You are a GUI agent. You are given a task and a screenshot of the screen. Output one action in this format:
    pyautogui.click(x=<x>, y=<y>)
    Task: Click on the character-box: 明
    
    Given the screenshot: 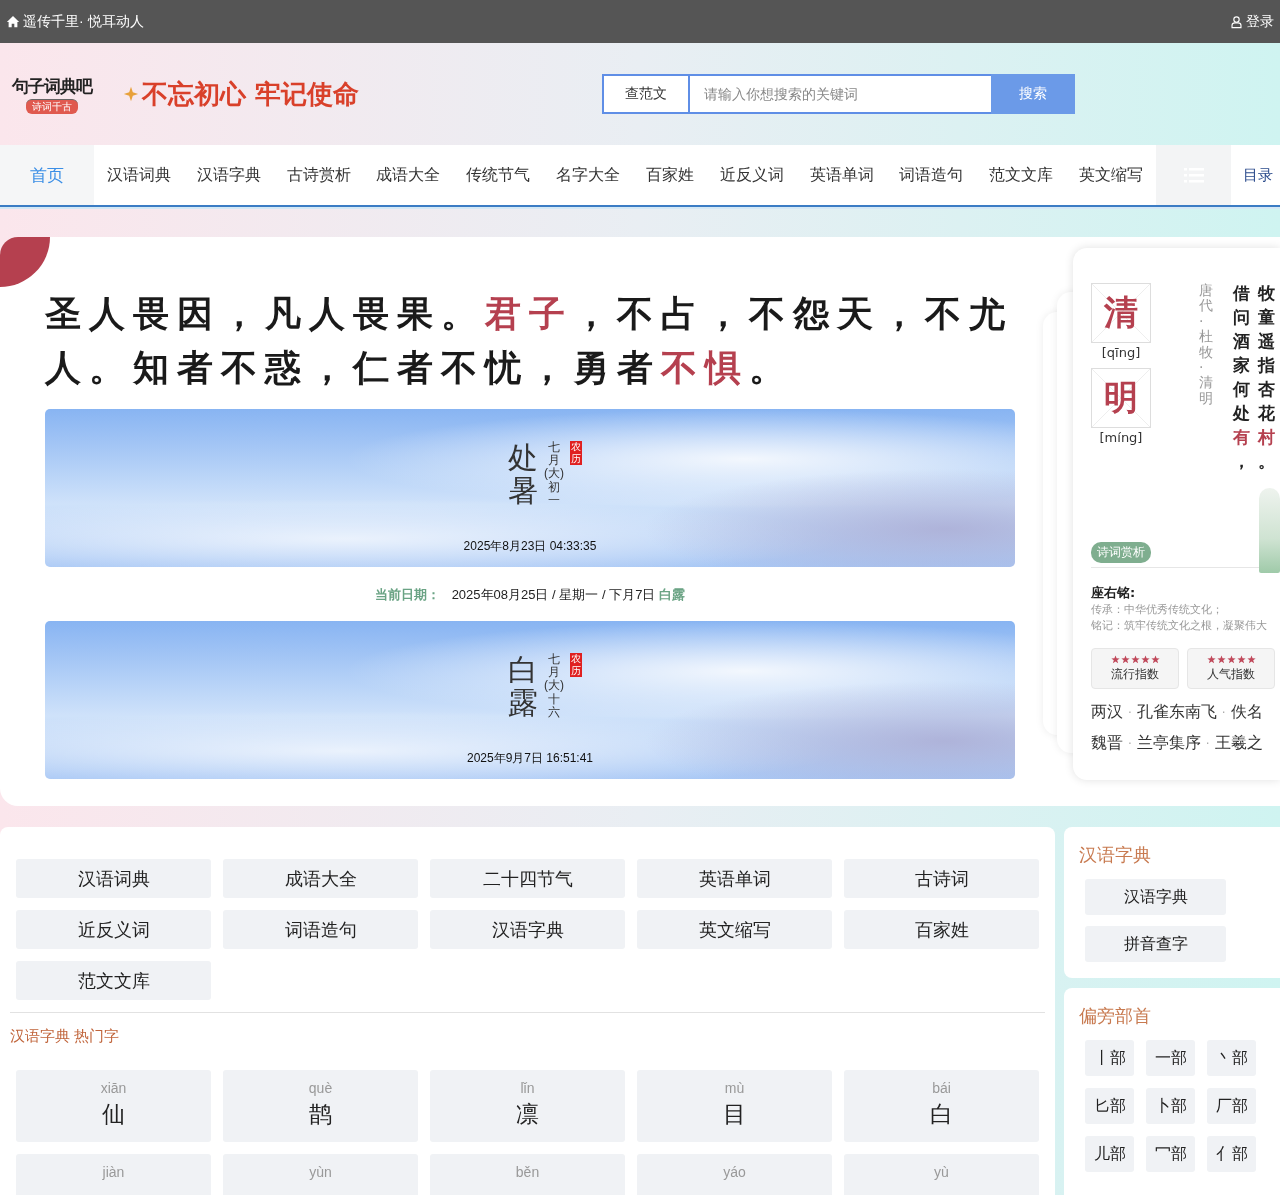 What is the action you would take?
    pyautogui.click(x=1121, y=398)
    